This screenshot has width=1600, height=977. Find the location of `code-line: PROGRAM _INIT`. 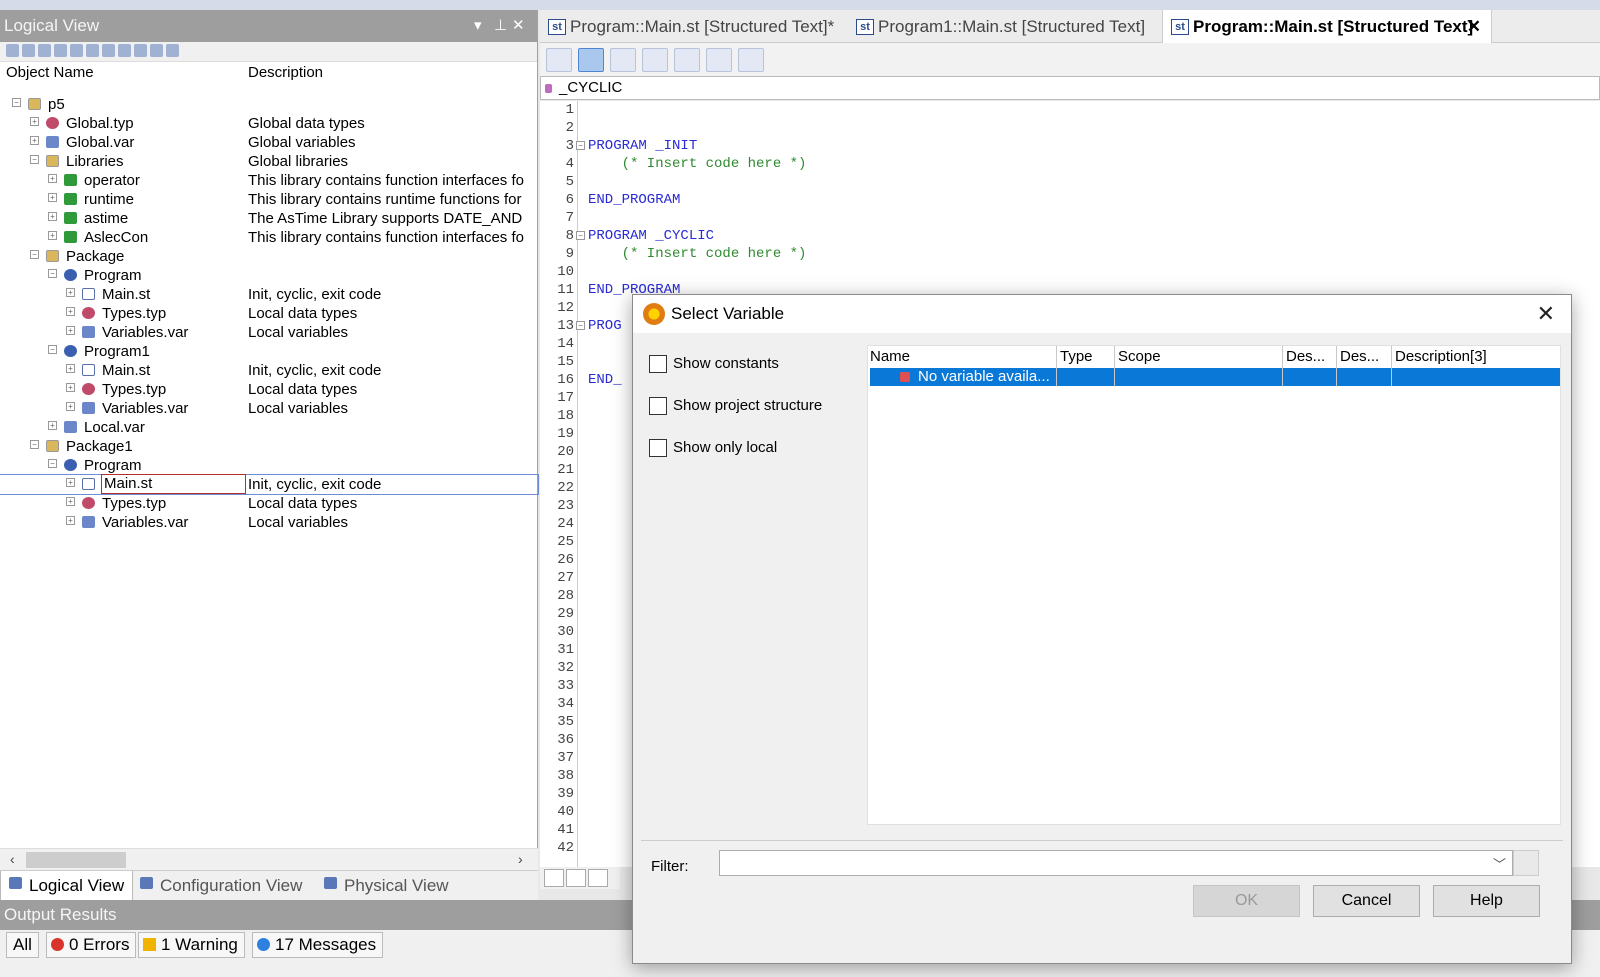

code-line: PROGRAM _INIT is located at coordinates (642, 146).